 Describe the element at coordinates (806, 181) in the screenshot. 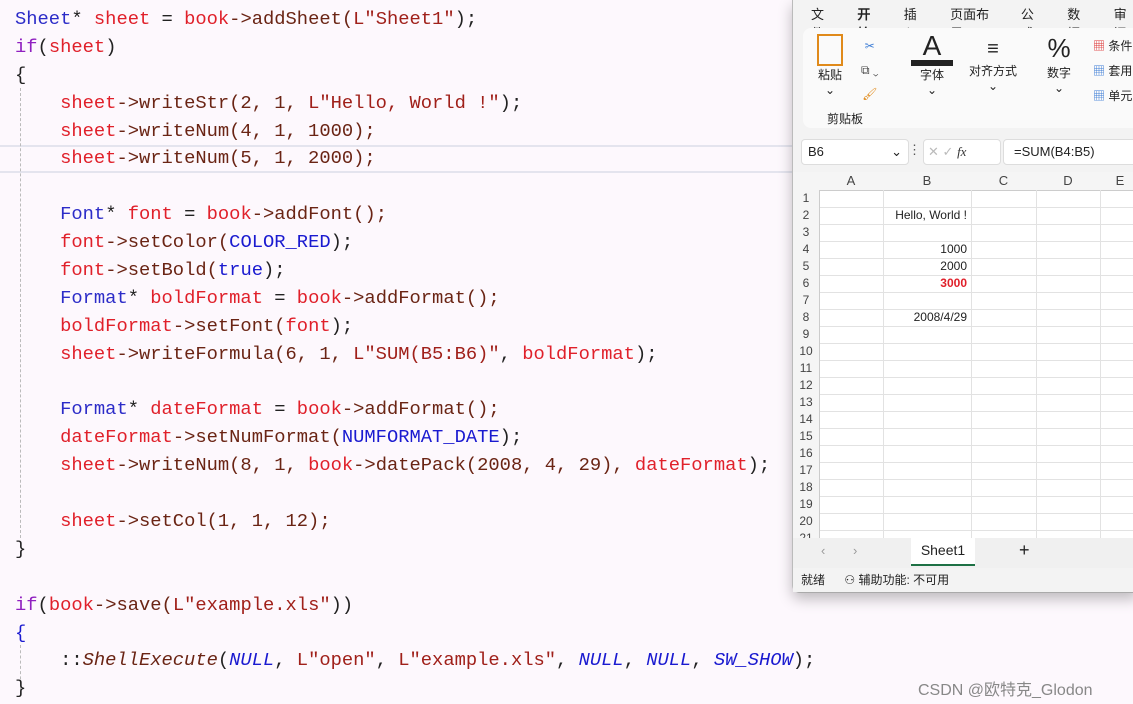

I see `select-all` at that location.